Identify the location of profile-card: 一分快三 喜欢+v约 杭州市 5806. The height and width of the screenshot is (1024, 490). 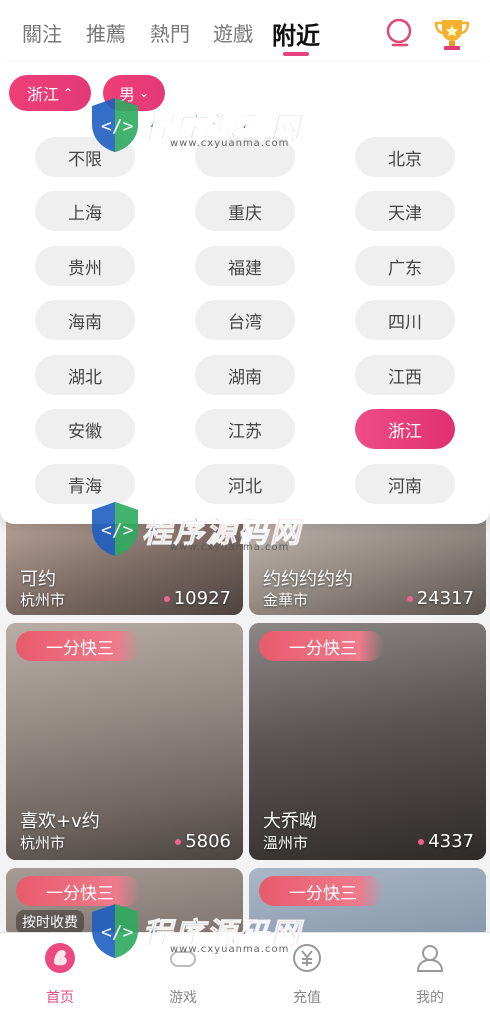
(124, 741).